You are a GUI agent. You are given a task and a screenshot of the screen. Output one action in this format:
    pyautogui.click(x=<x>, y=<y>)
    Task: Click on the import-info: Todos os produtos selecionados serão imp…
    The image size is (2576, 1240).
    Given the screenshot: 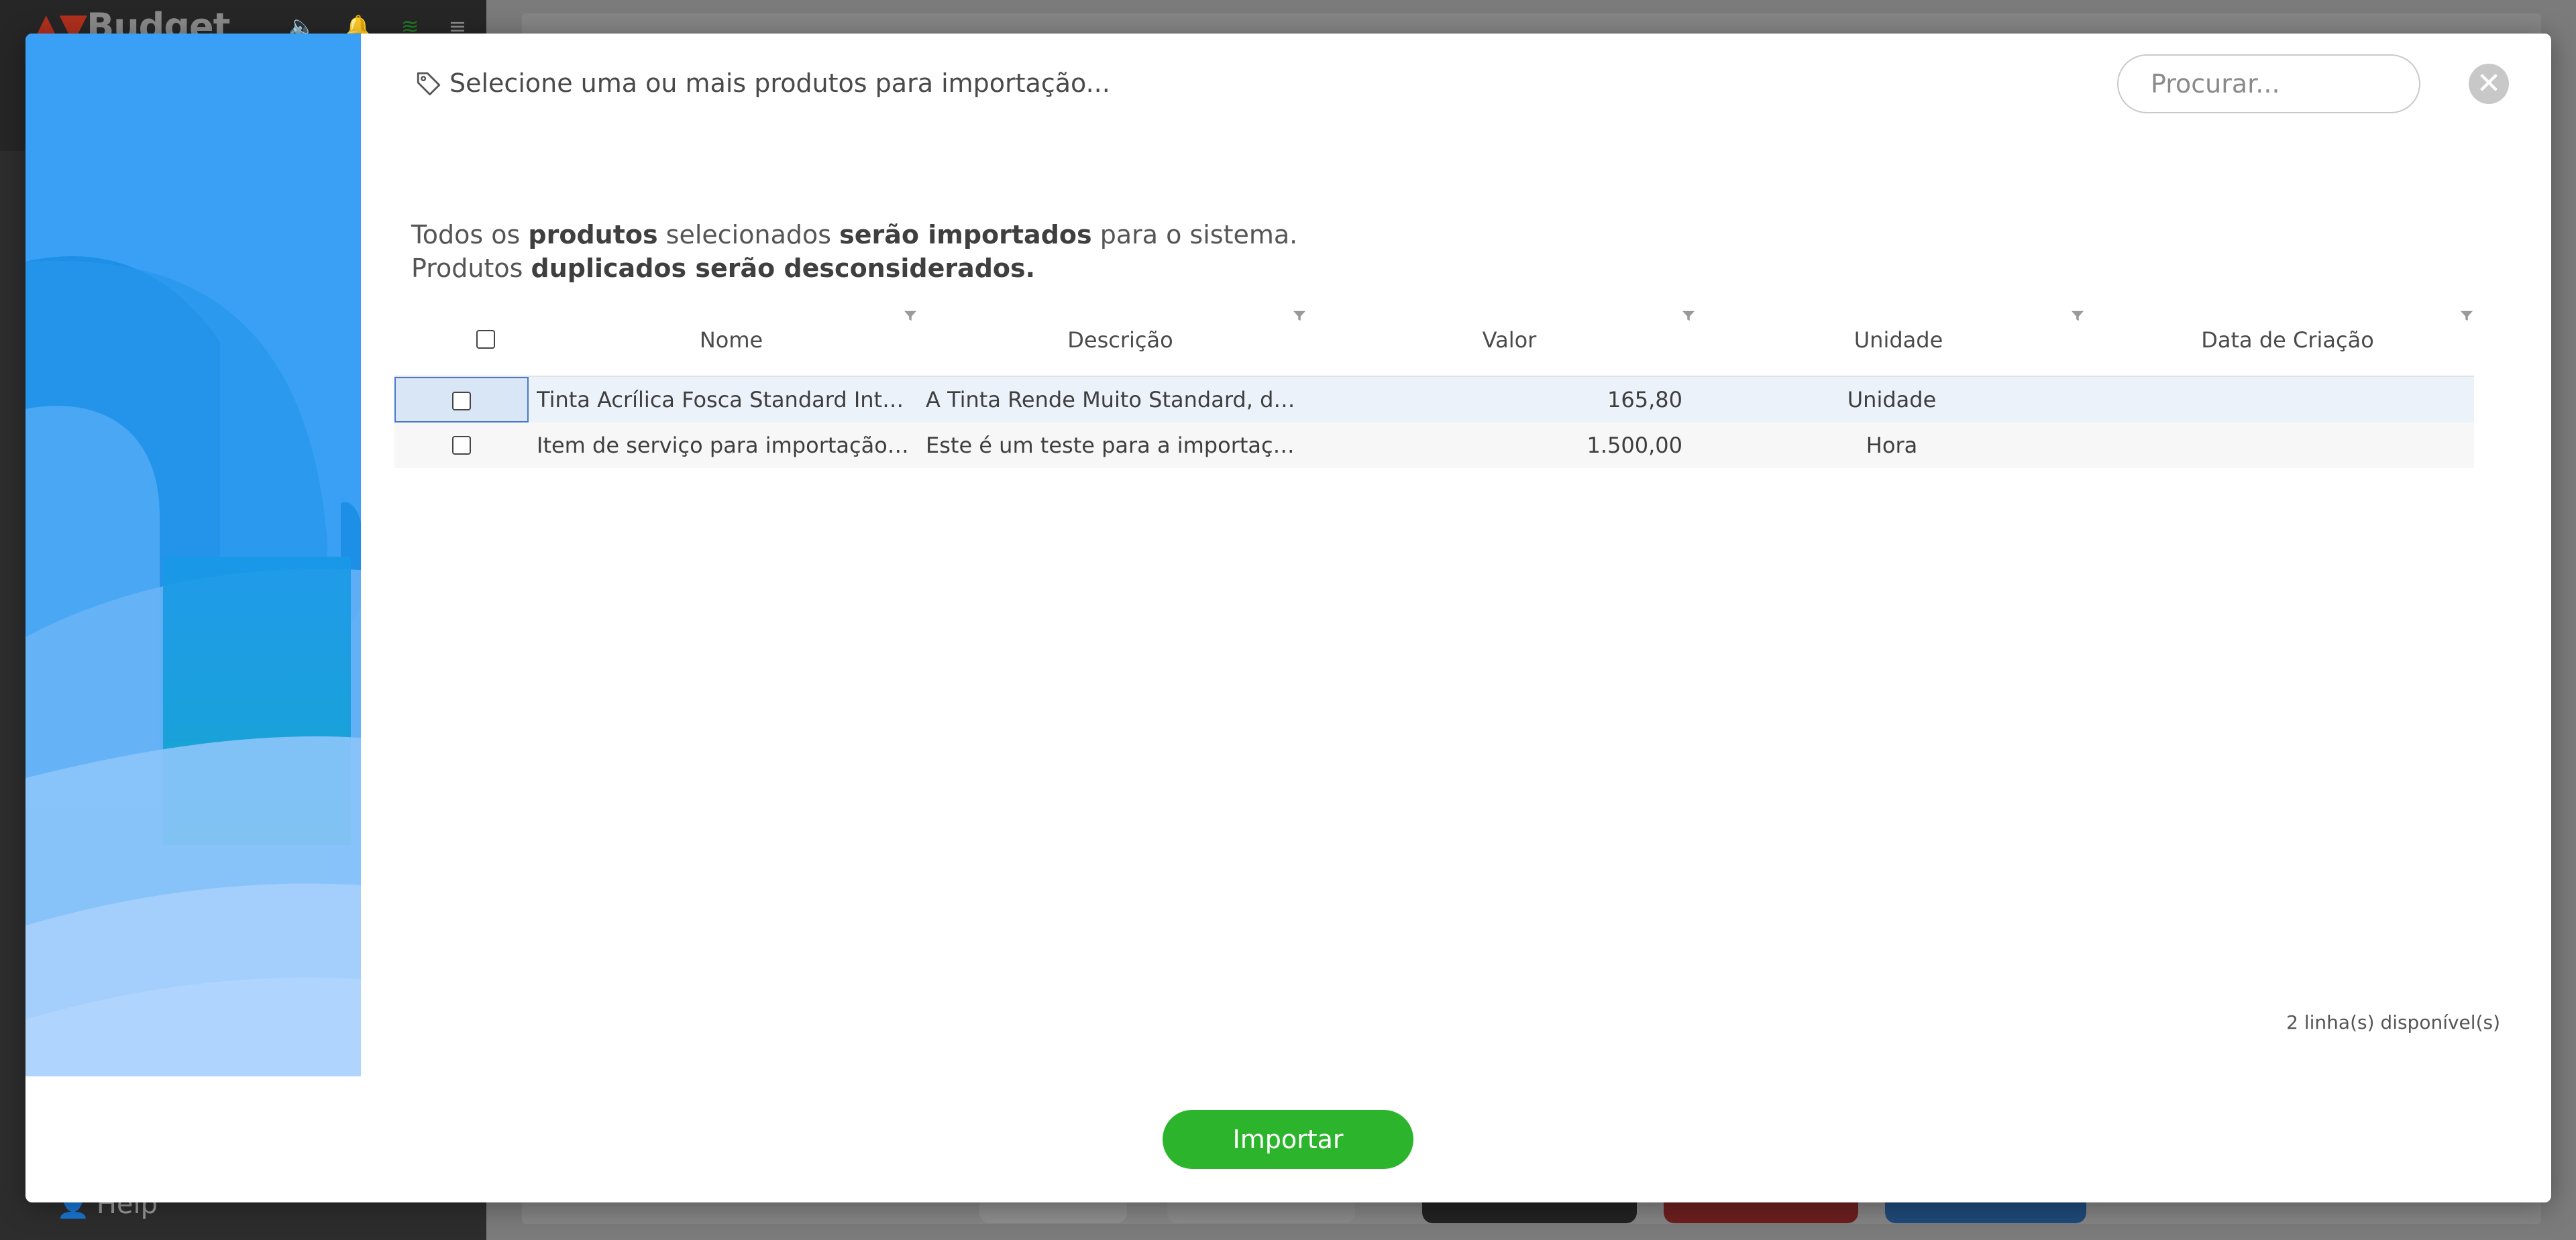 What is the action you would take?
    pyautogui.click(x=854, y=252)
    